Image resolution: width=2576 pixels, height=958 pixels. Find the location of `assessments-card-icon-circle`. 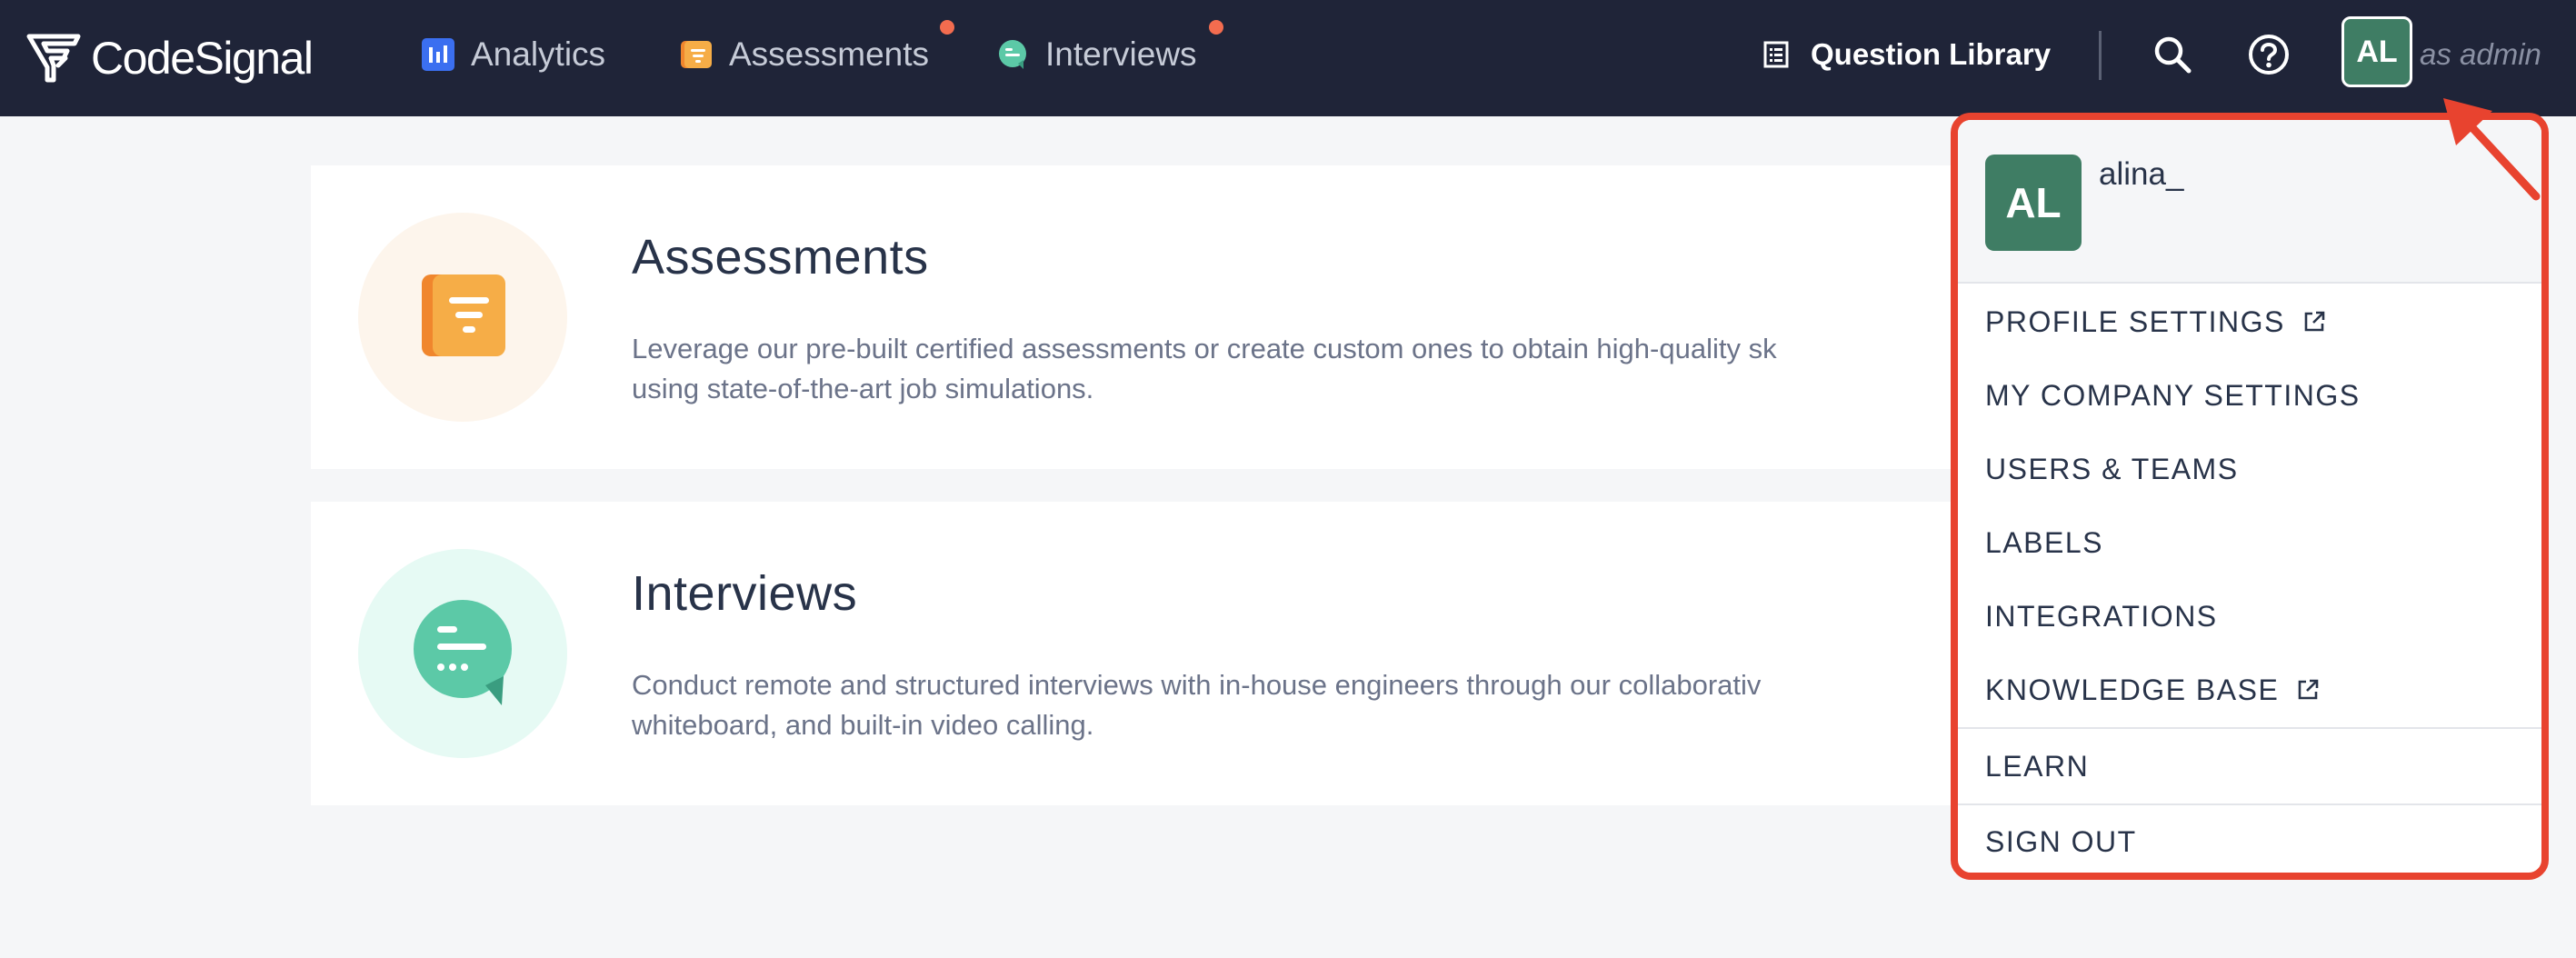

assessments-card-icon-circle is located at coordinates (462, 317).